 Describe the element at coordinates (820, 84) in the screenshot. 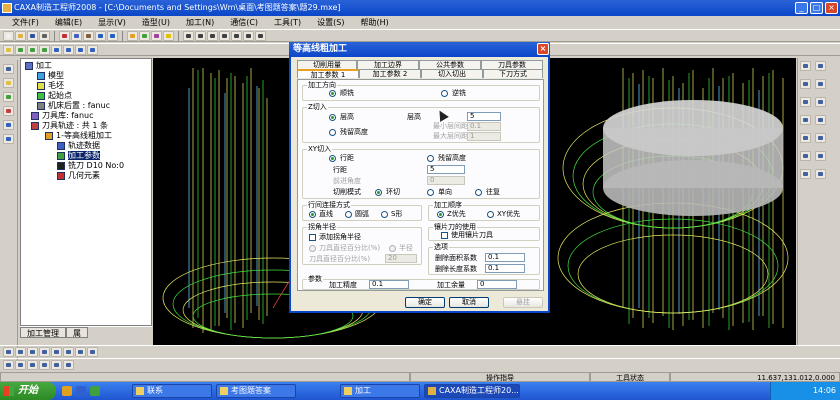

I see `rect-icon` at that location.